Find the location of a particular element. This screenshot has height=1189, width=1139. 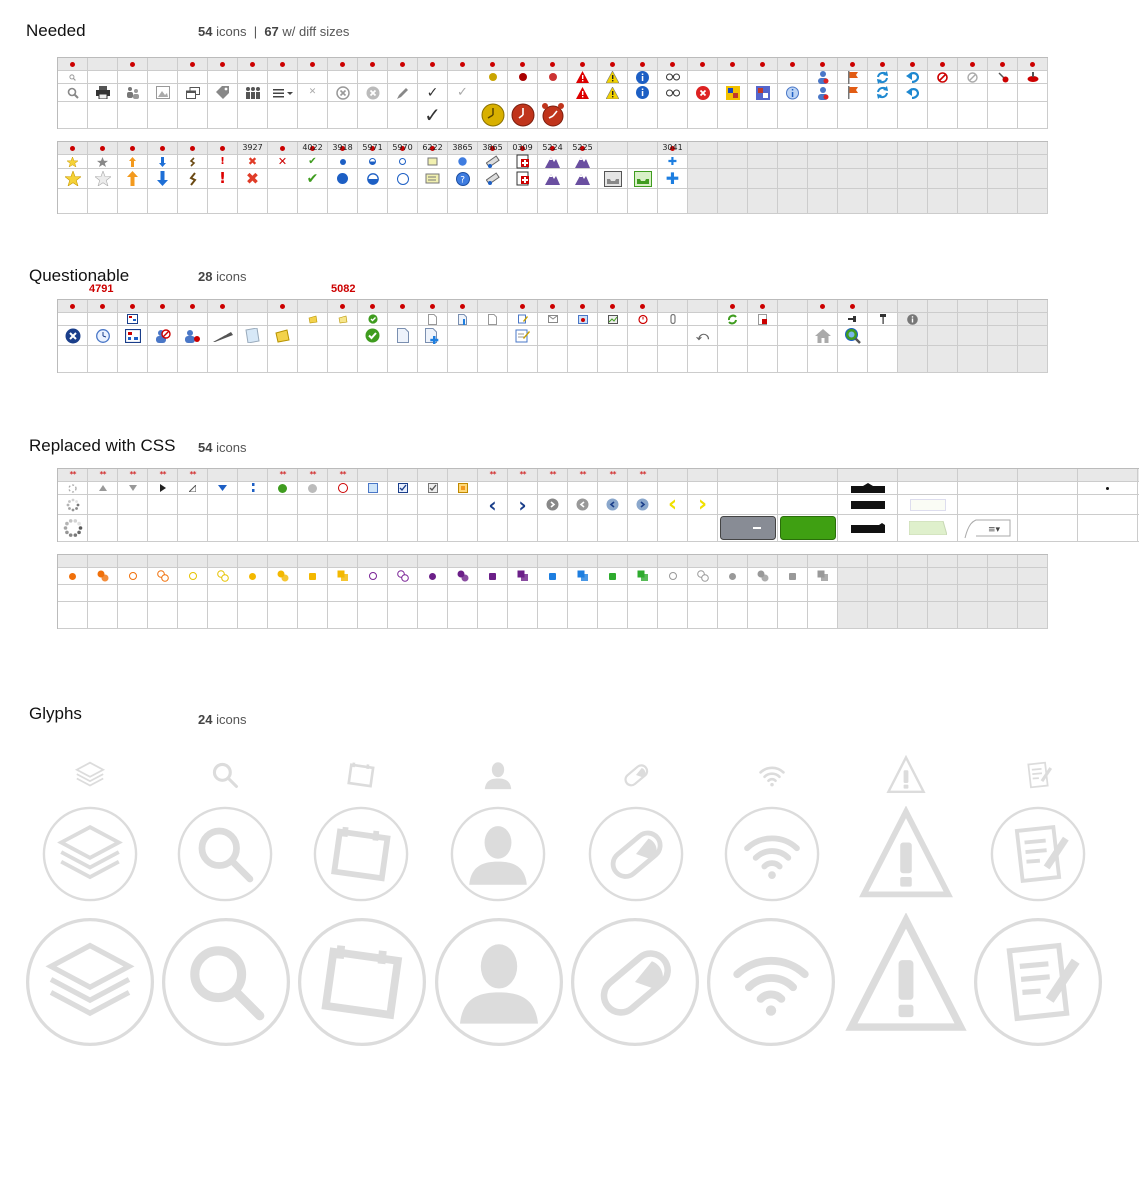

green-ok-icon is located at coordinates (372, 335).